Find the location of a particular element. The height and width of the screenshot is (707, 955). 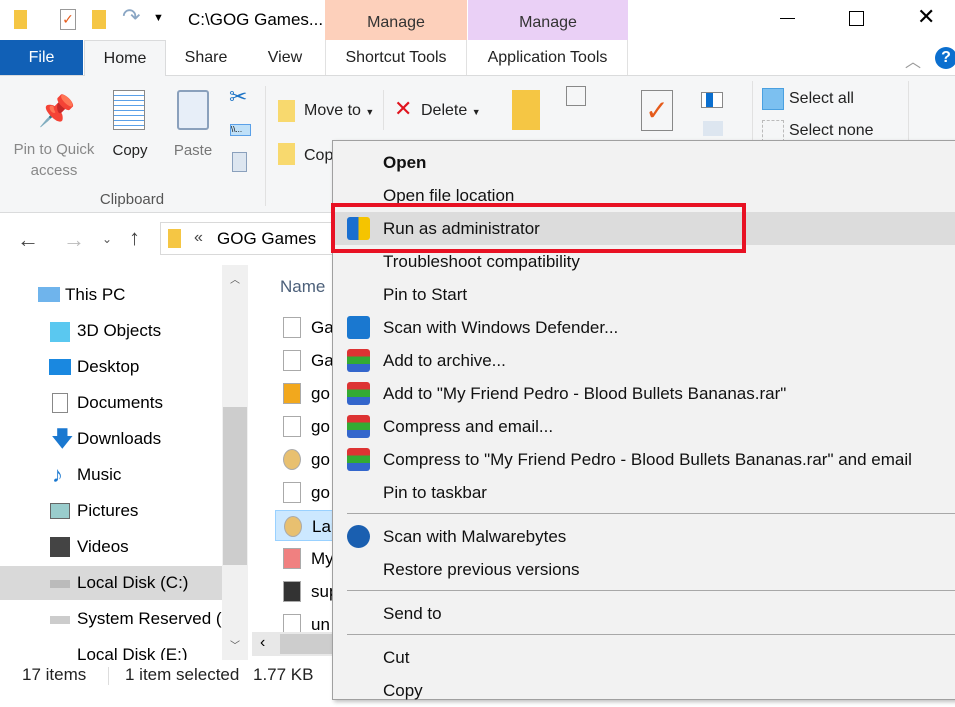

menu-item: Scan with Malwarebytes is located at coordinates (644, 536).